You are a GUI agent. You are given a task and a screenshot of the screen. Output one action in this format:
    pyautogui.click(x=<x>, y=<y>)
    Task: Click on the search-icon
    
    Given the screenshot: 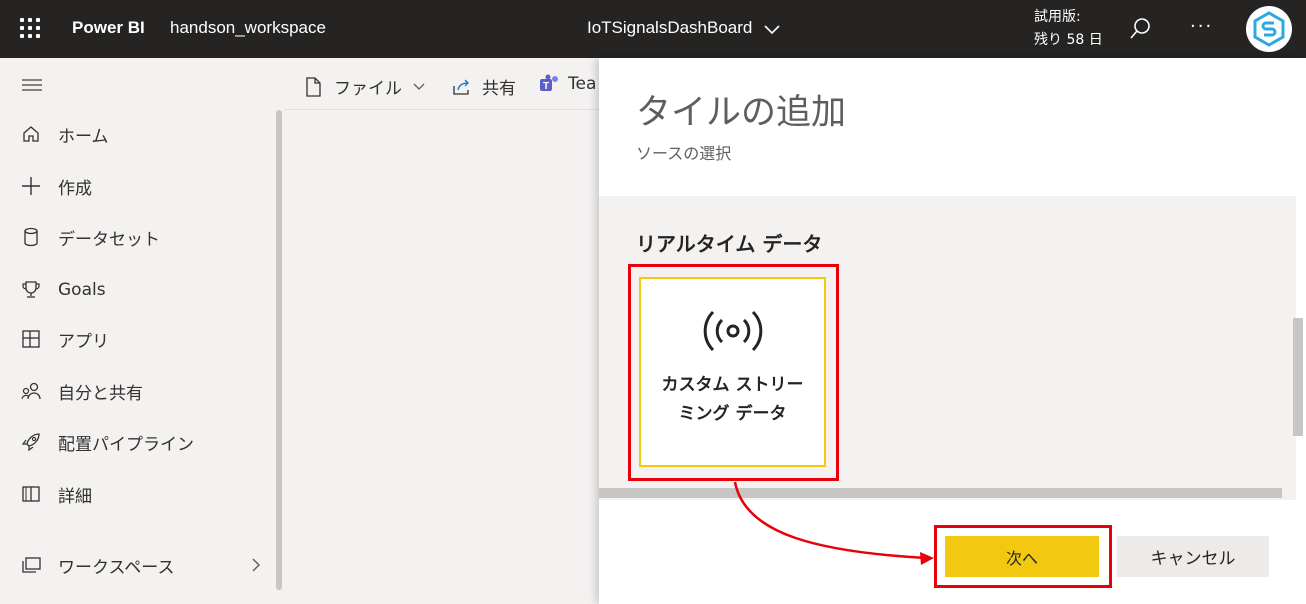 What is the action you would take?
    pyautogui.click(x=1141, y=29)
    